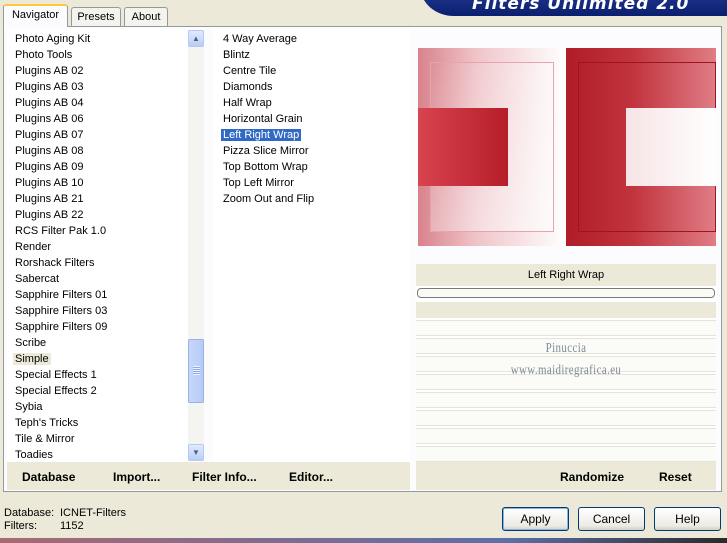  Describe the element at coordinates (311, 151) in the screenshot. I see `filter-item: Pizza Slice Mirror` at that location.